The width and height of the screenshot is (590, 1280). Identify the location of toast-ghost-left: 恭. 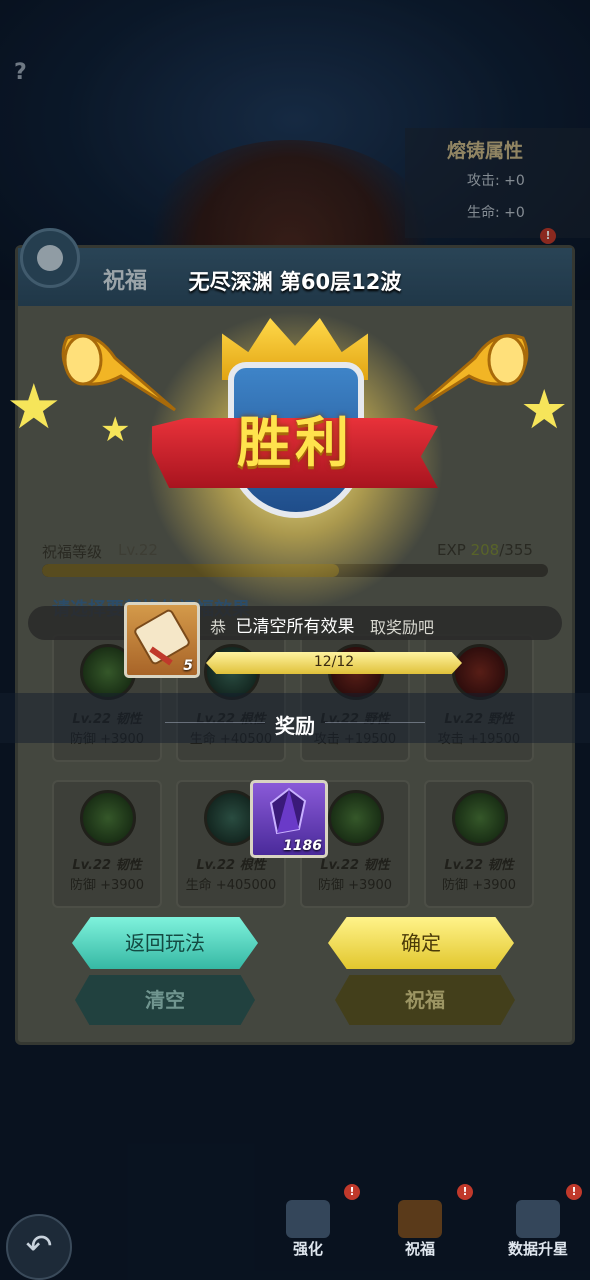
(218, 627).